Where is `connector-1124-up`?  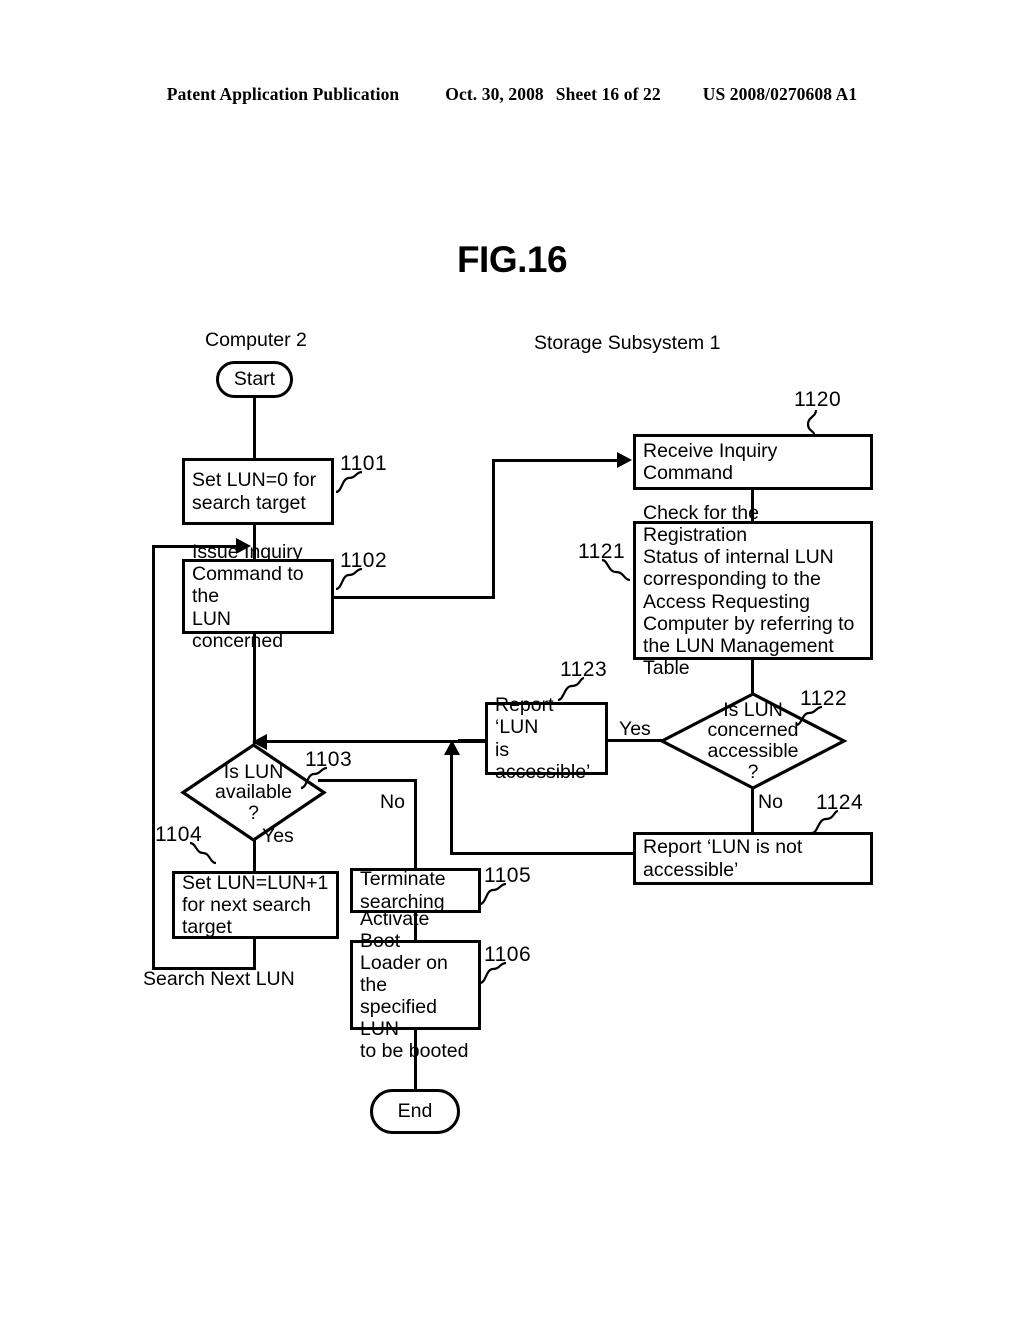 connector-1124-up is located at coordinates (451, 803).